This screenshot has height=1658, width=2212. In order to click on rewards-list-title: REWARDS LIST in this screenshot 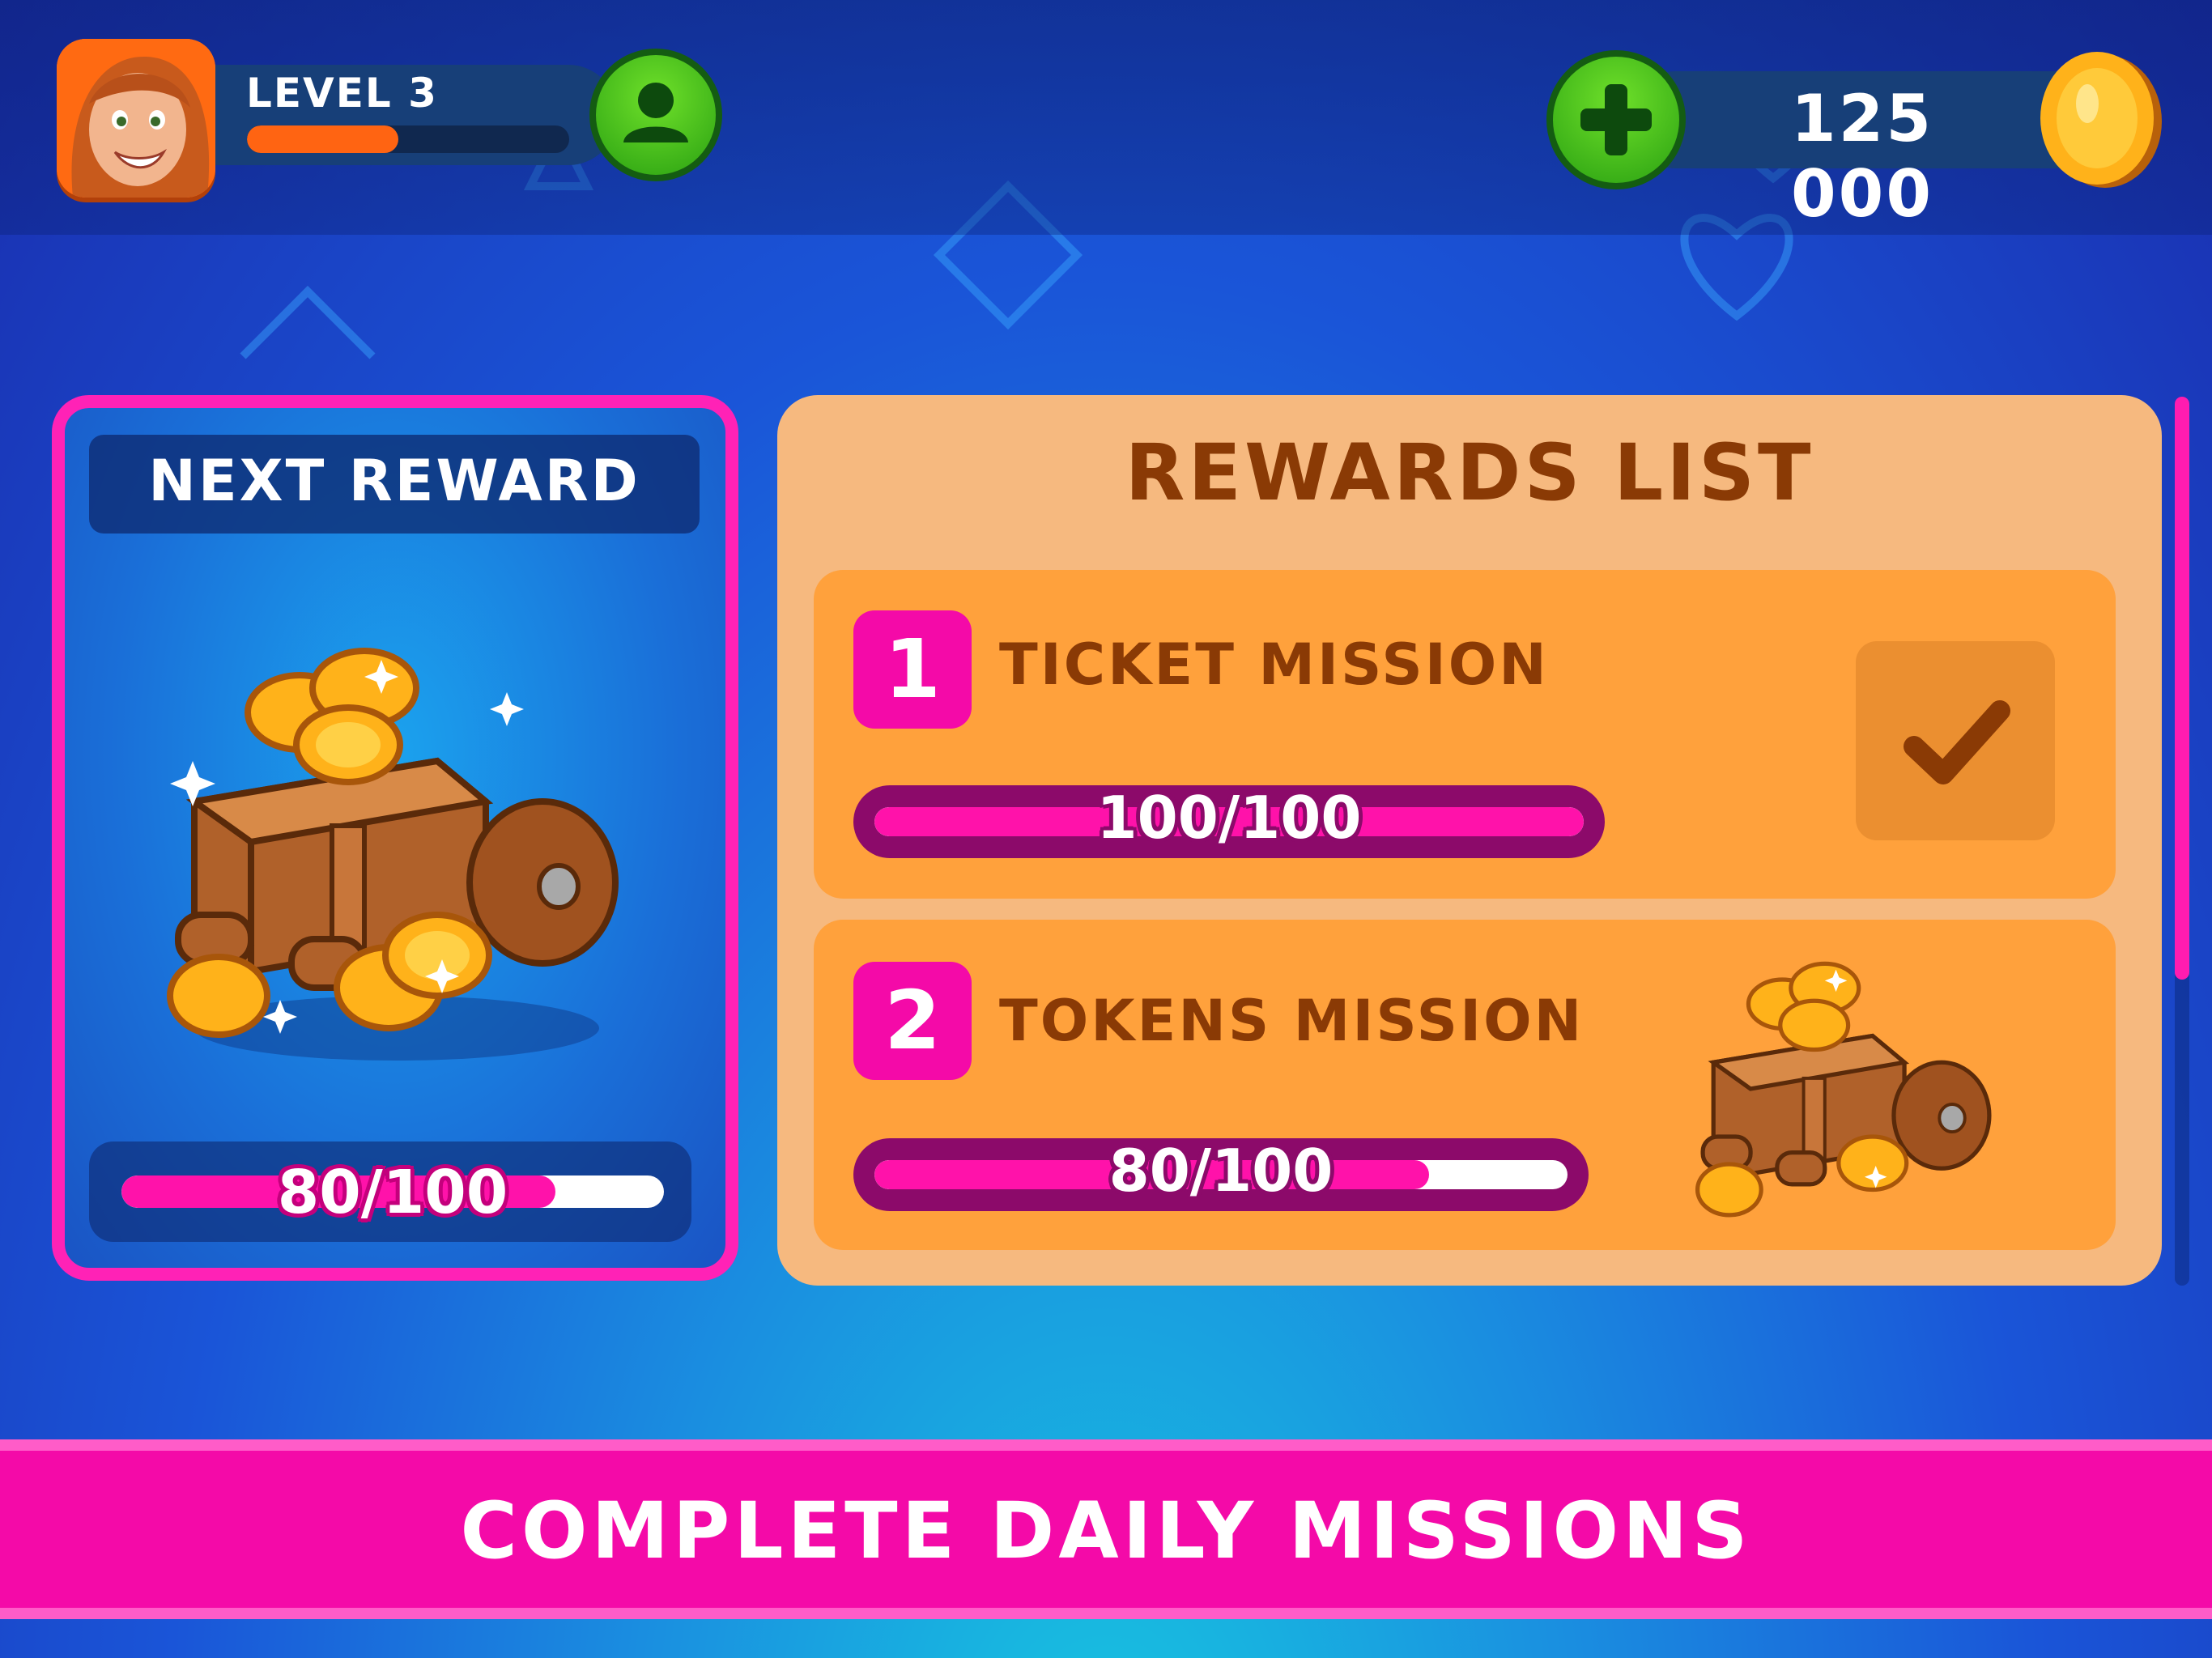, I will do `click(1470, 472)`.